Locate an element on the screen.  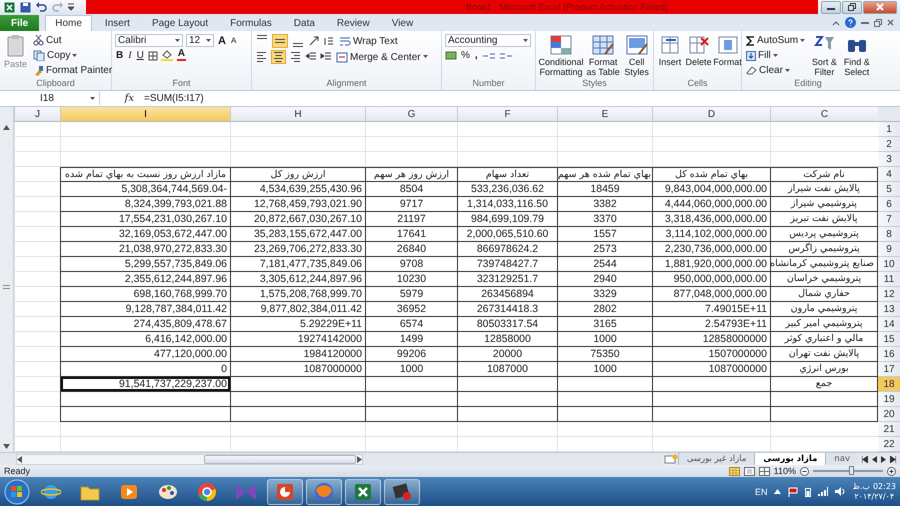
insert-sheet-icon is located at coordinates (671, 459).